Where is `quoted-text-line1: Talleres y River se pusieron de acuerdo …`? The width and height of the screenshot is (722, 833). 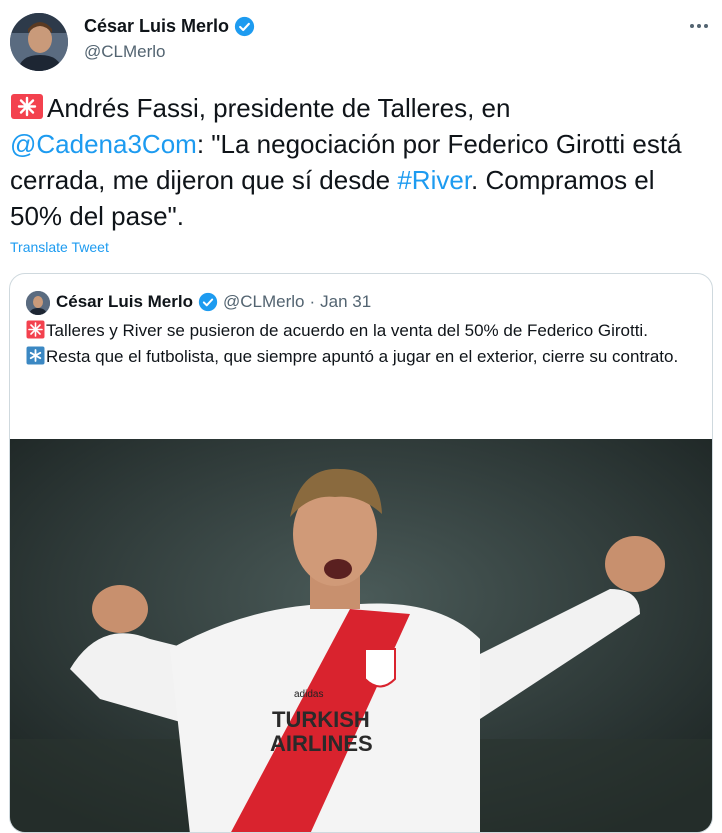
quoted-text-line1: Talleres y River se pusieron de acuerdo … is located at coordinates (347, 330).